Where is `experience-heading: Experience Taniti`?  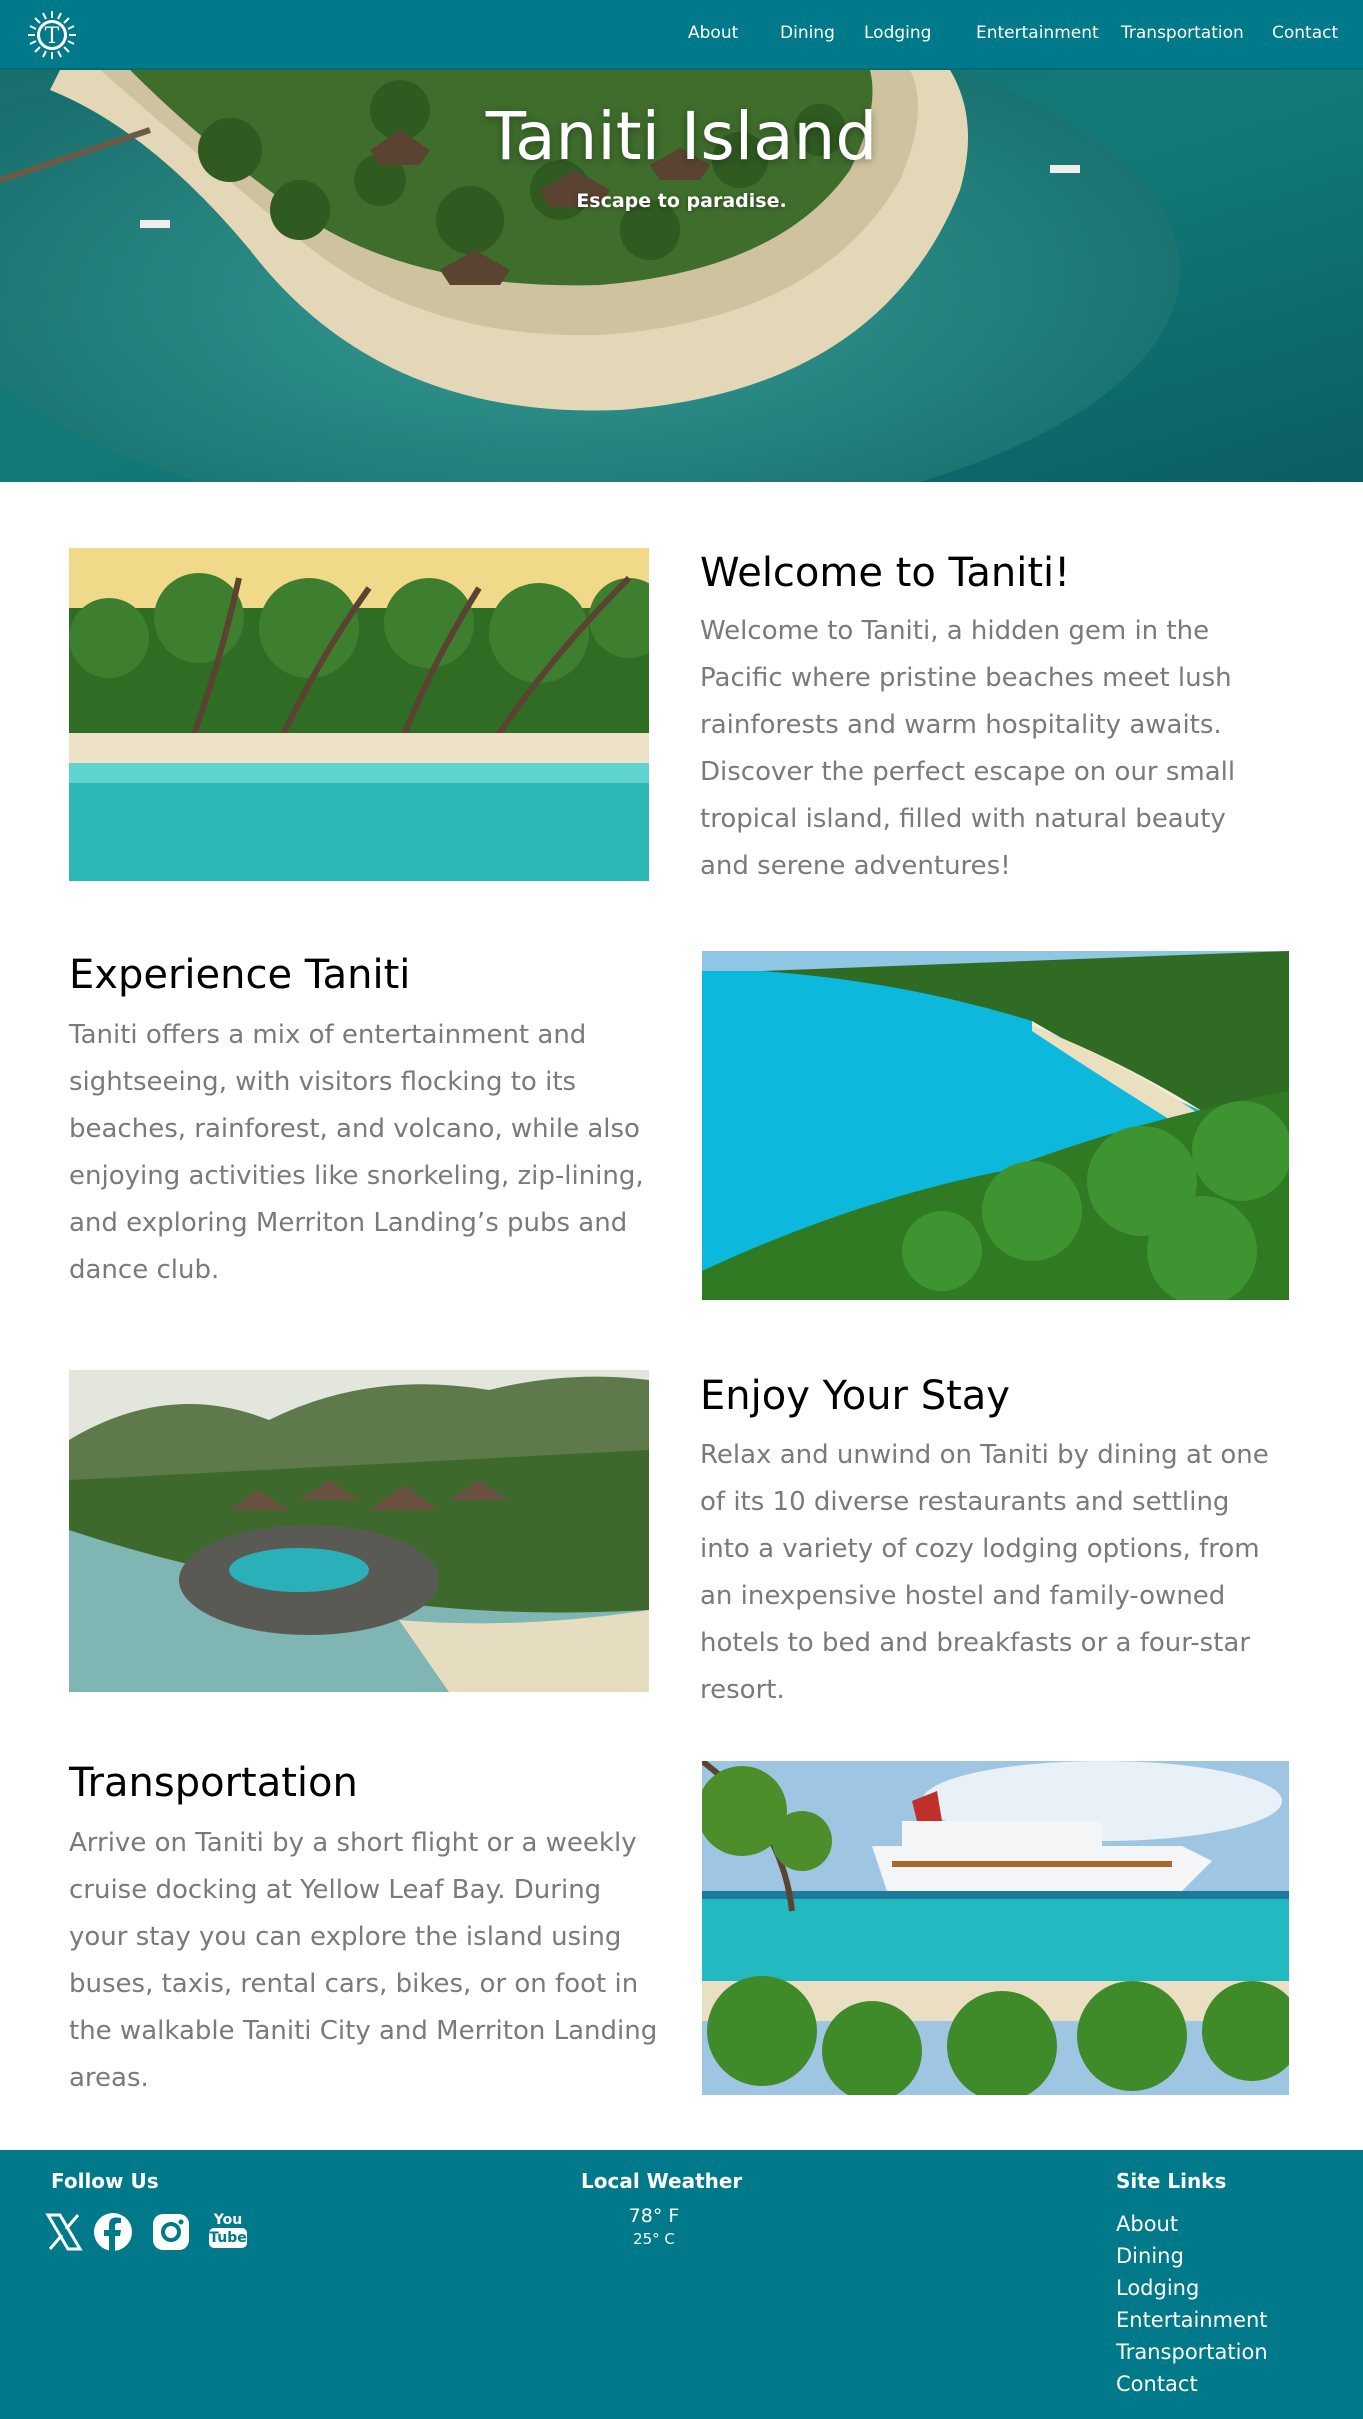 experience-heading: Experience Taniti is located at coordinates (240, 975).